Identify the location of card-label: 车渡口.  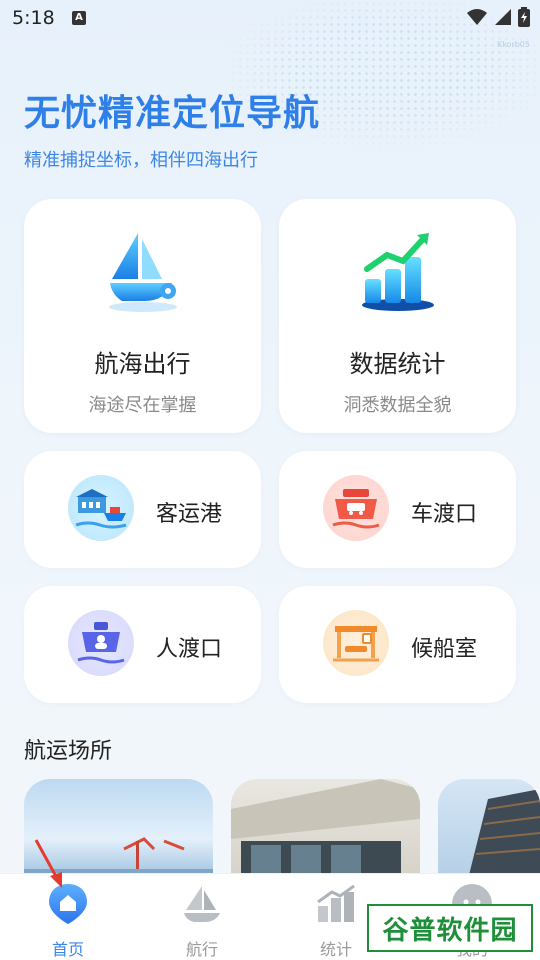
(444, 514).